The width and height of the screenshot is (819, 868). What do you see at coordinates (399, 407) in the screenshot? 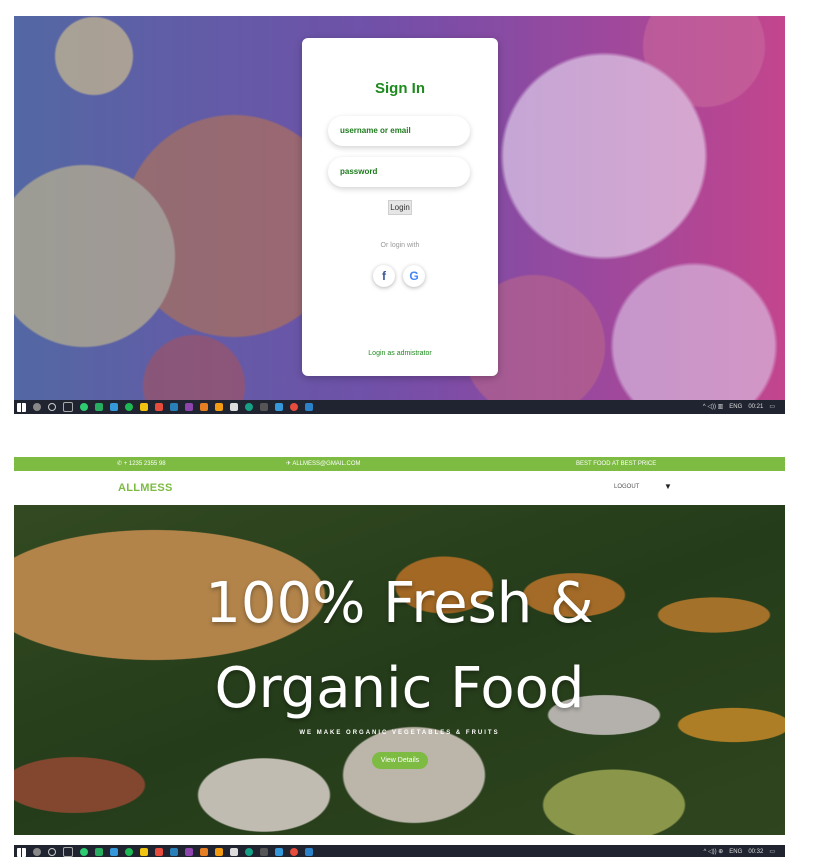
I see `taskbar: ^ ◁)) ▥ ENG 00:21 ▭` at bounding box center [399, 407].